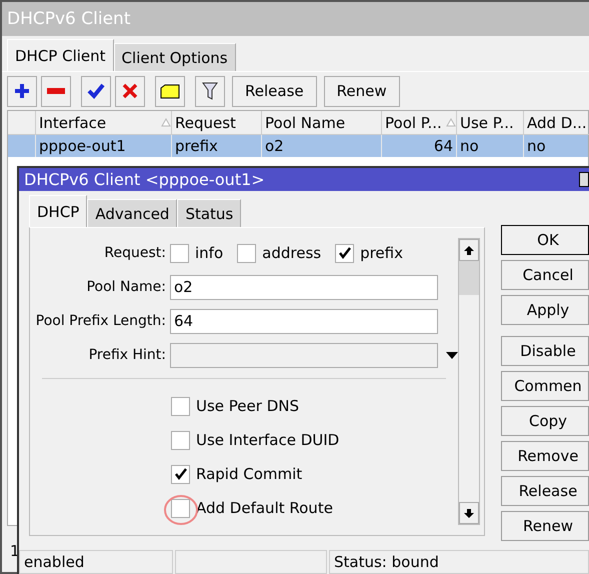 The height and width of the screenshot is (574, 589). I want to click on status-cell: enabled, so click(96, 562).